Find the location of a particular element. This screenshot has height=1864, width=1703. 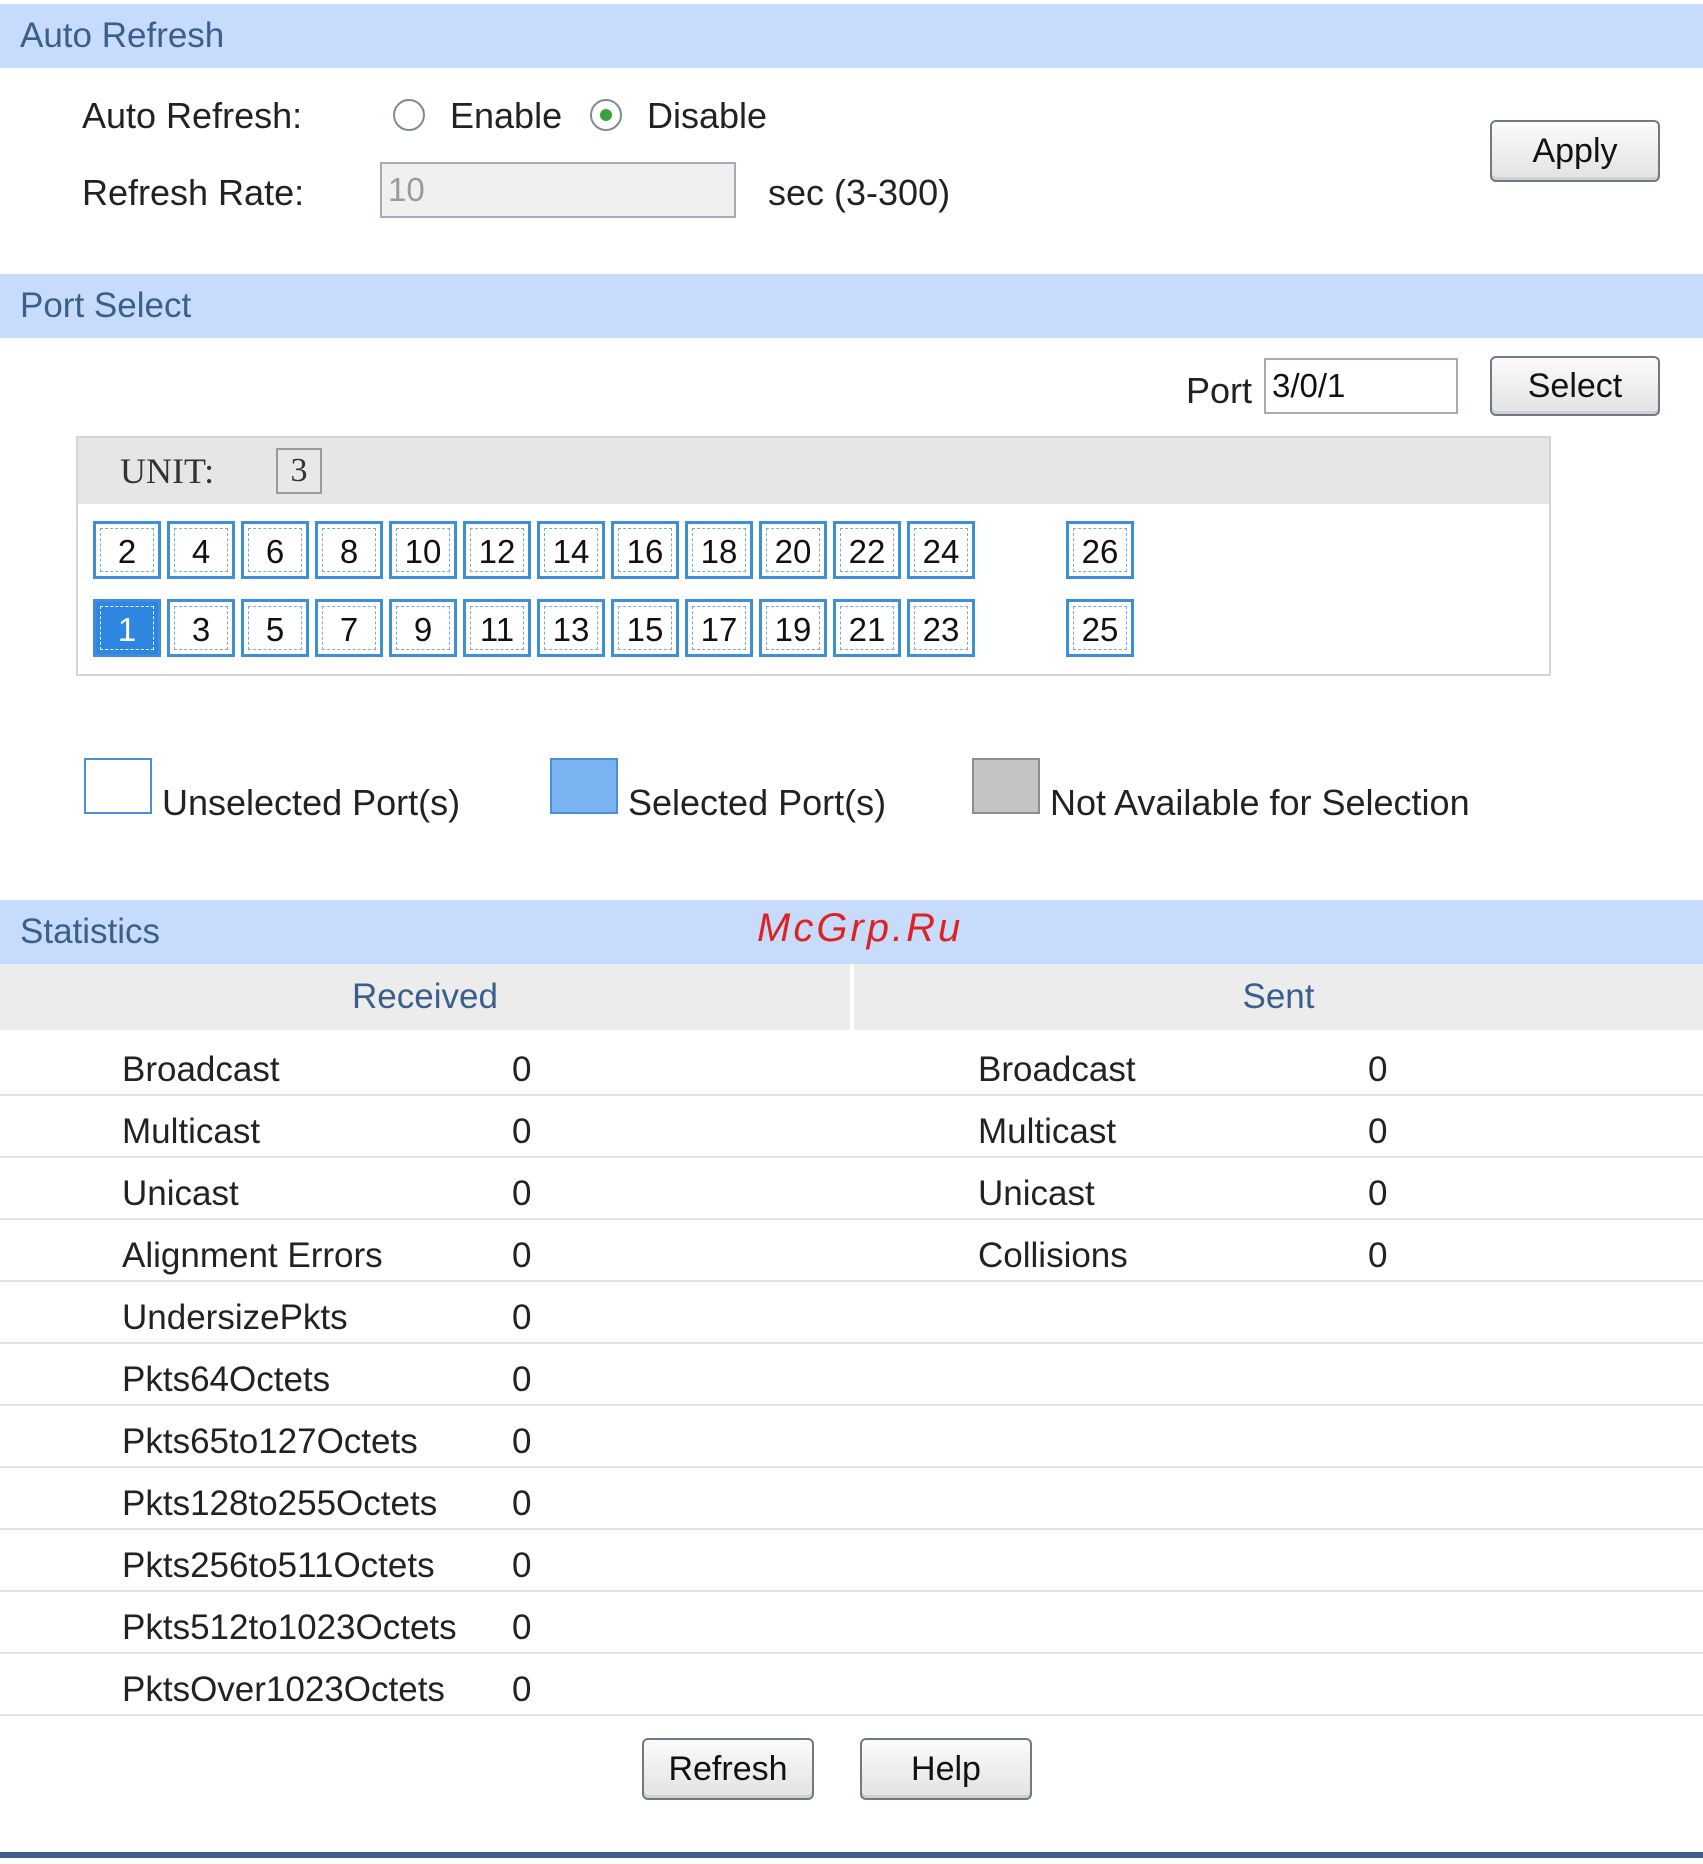

unit-bar: UNIT: 3 is located at coordinates (813, 471).